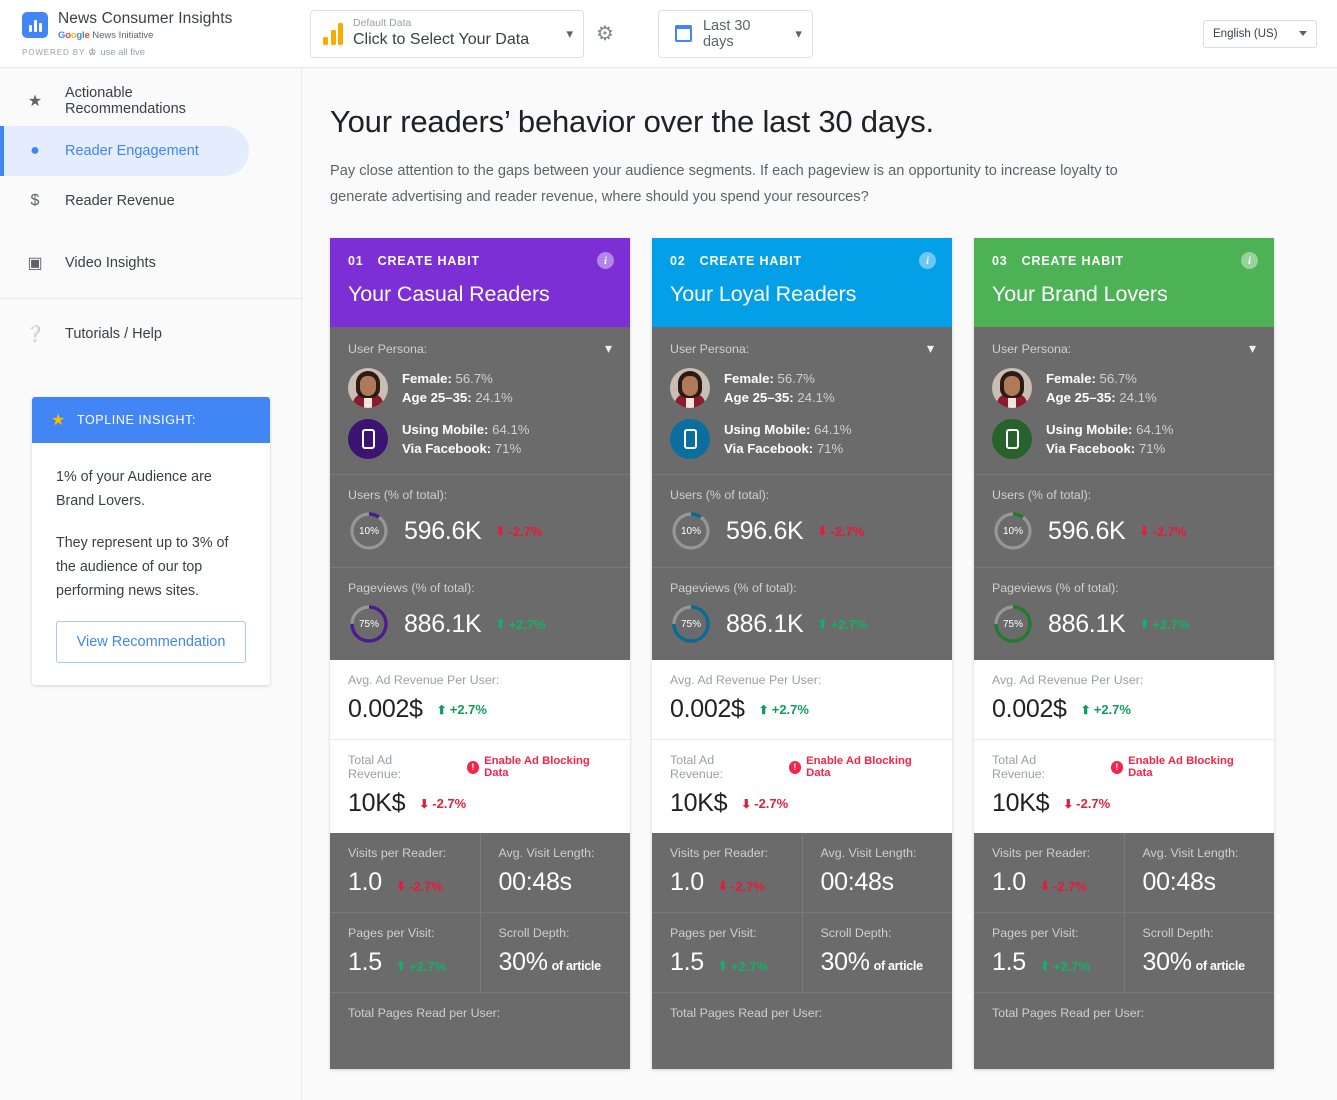 The height and width of the screenshot is (1100, 1337). Describe the element at coordinates (1049, 952) in the screenshot. I see `pages-per-visit-metric: Pages per Visit: 1.5 ⬆ +2.7%` at that location.